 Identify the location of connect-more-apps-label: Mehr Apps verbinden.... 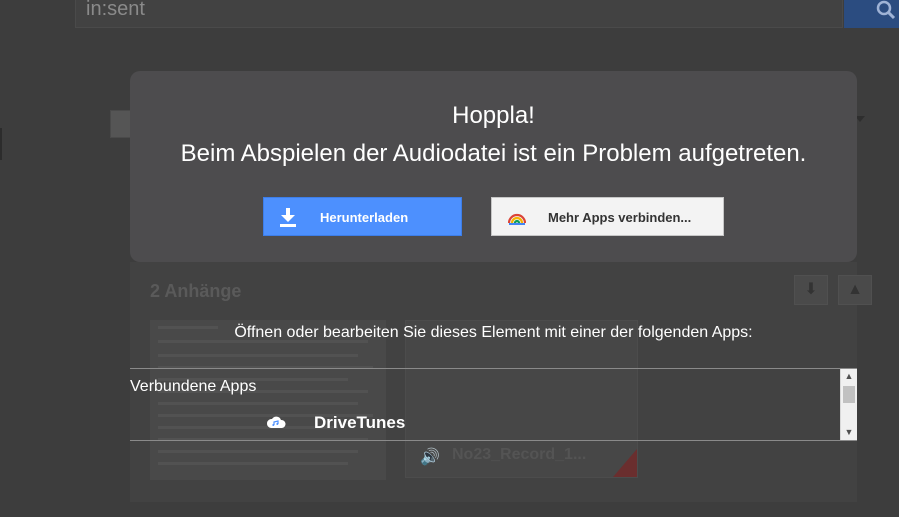
(620, 217).